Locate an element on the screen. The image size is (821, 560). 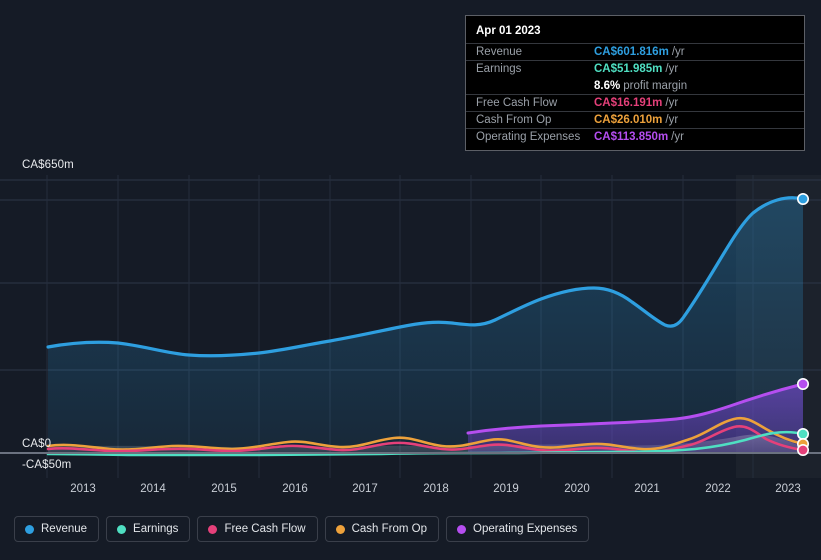
y-axis-zero-label: CA$0 is located at coordinates (37, 444).